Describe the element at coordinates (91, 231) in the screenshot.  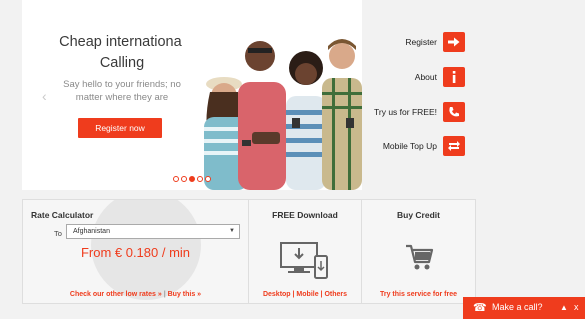
I see `country-select-value: Afghanistan` at that location.